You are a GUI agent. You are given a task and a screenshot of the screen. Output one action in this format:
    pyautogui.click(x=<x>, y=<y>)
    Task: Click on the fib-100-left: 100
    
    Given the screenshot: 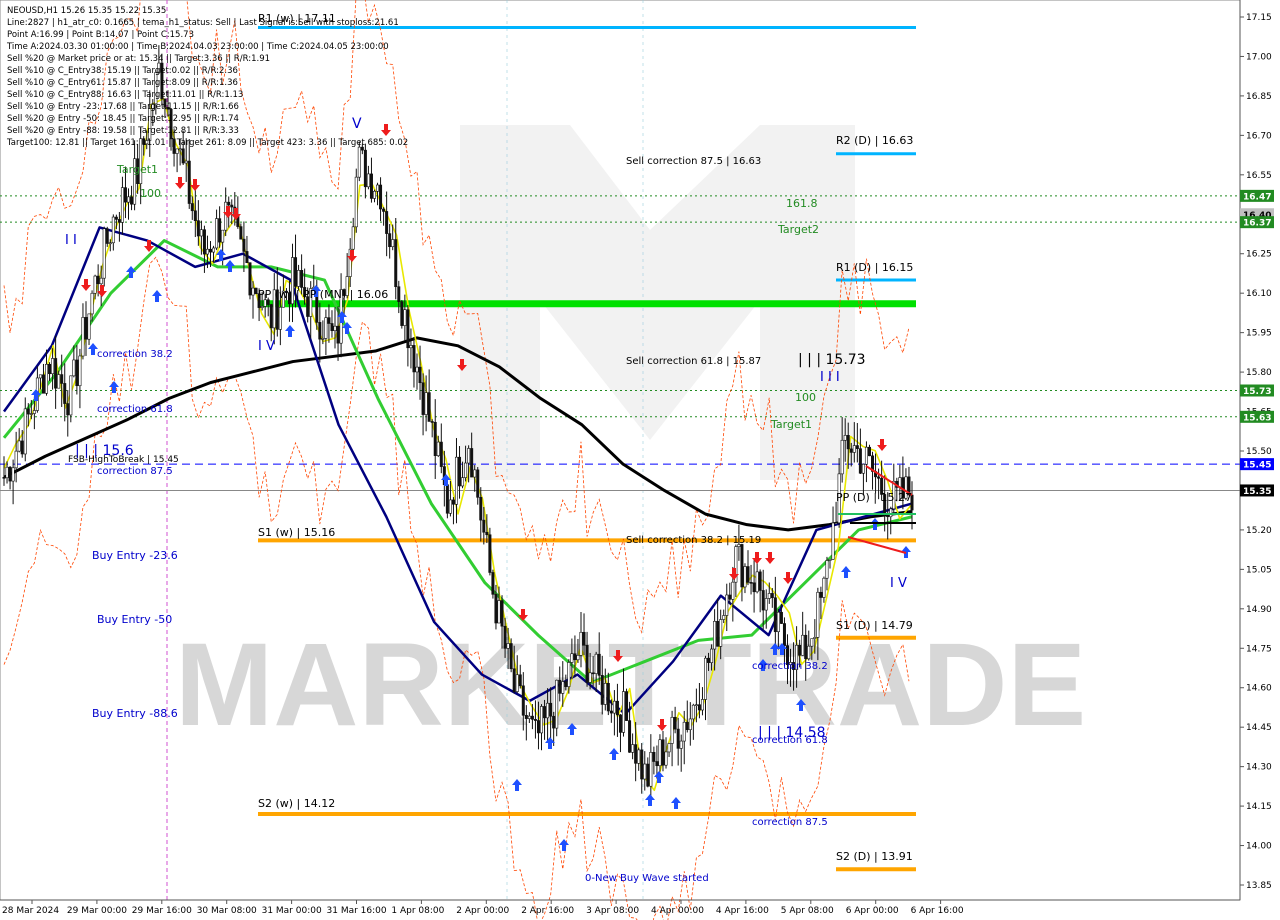 What is the action you would take?
    pyautogui.click(x=150, y=193)
    